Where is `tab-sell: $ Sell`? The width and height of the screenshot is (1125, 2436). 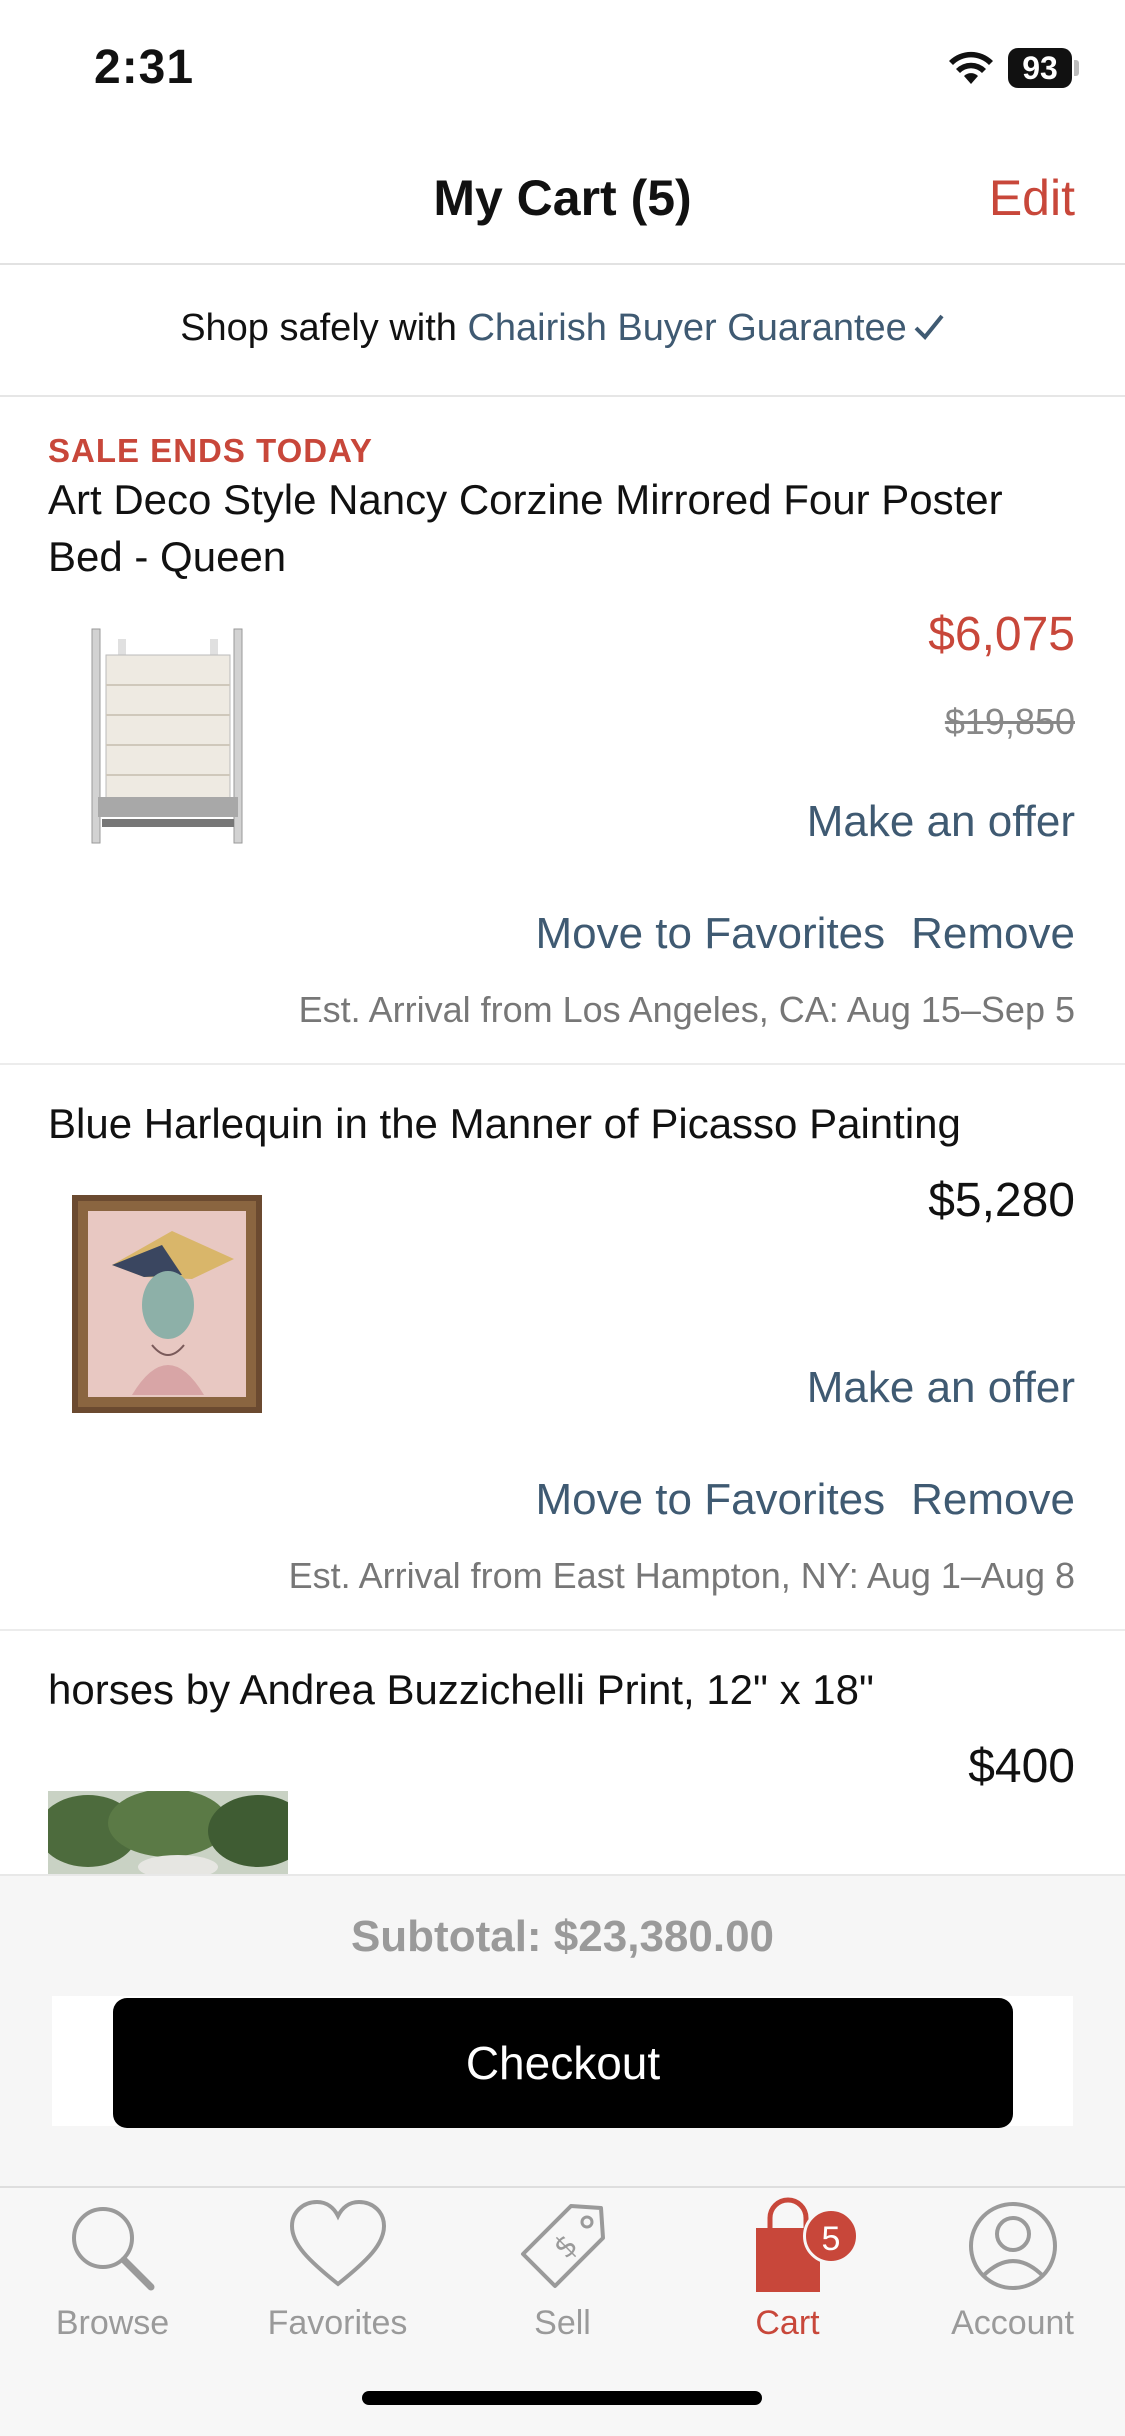
tab-sell: $ Sell is located at coordinates (562, 2269).